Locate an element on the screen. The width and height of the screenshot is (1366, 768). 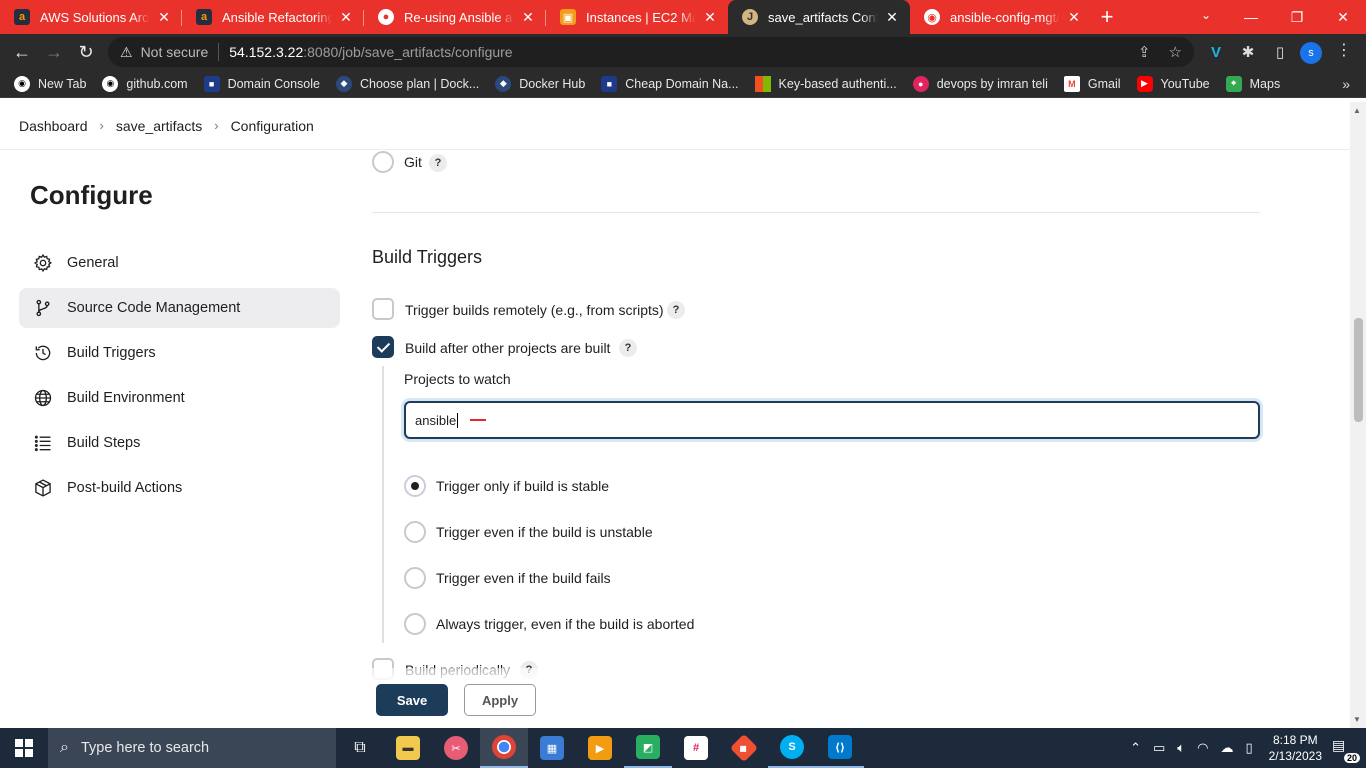
task-view-icon: ⧉ is located at coordinates (360, 748).